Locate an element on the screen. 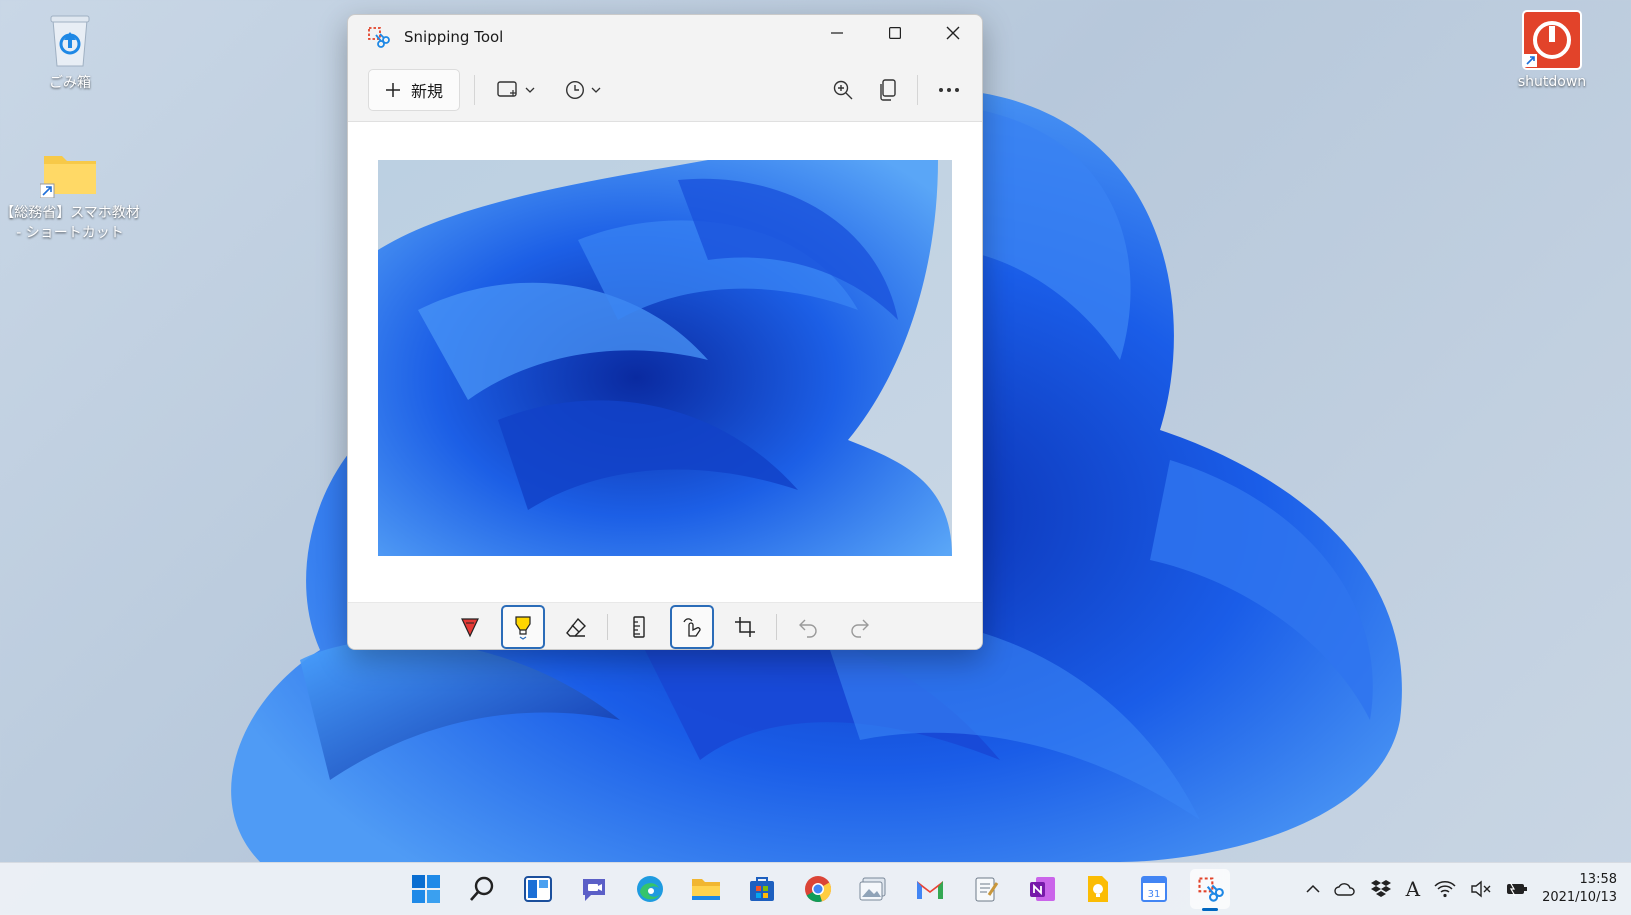  notepad-icon is located at coordinates (987, 889).